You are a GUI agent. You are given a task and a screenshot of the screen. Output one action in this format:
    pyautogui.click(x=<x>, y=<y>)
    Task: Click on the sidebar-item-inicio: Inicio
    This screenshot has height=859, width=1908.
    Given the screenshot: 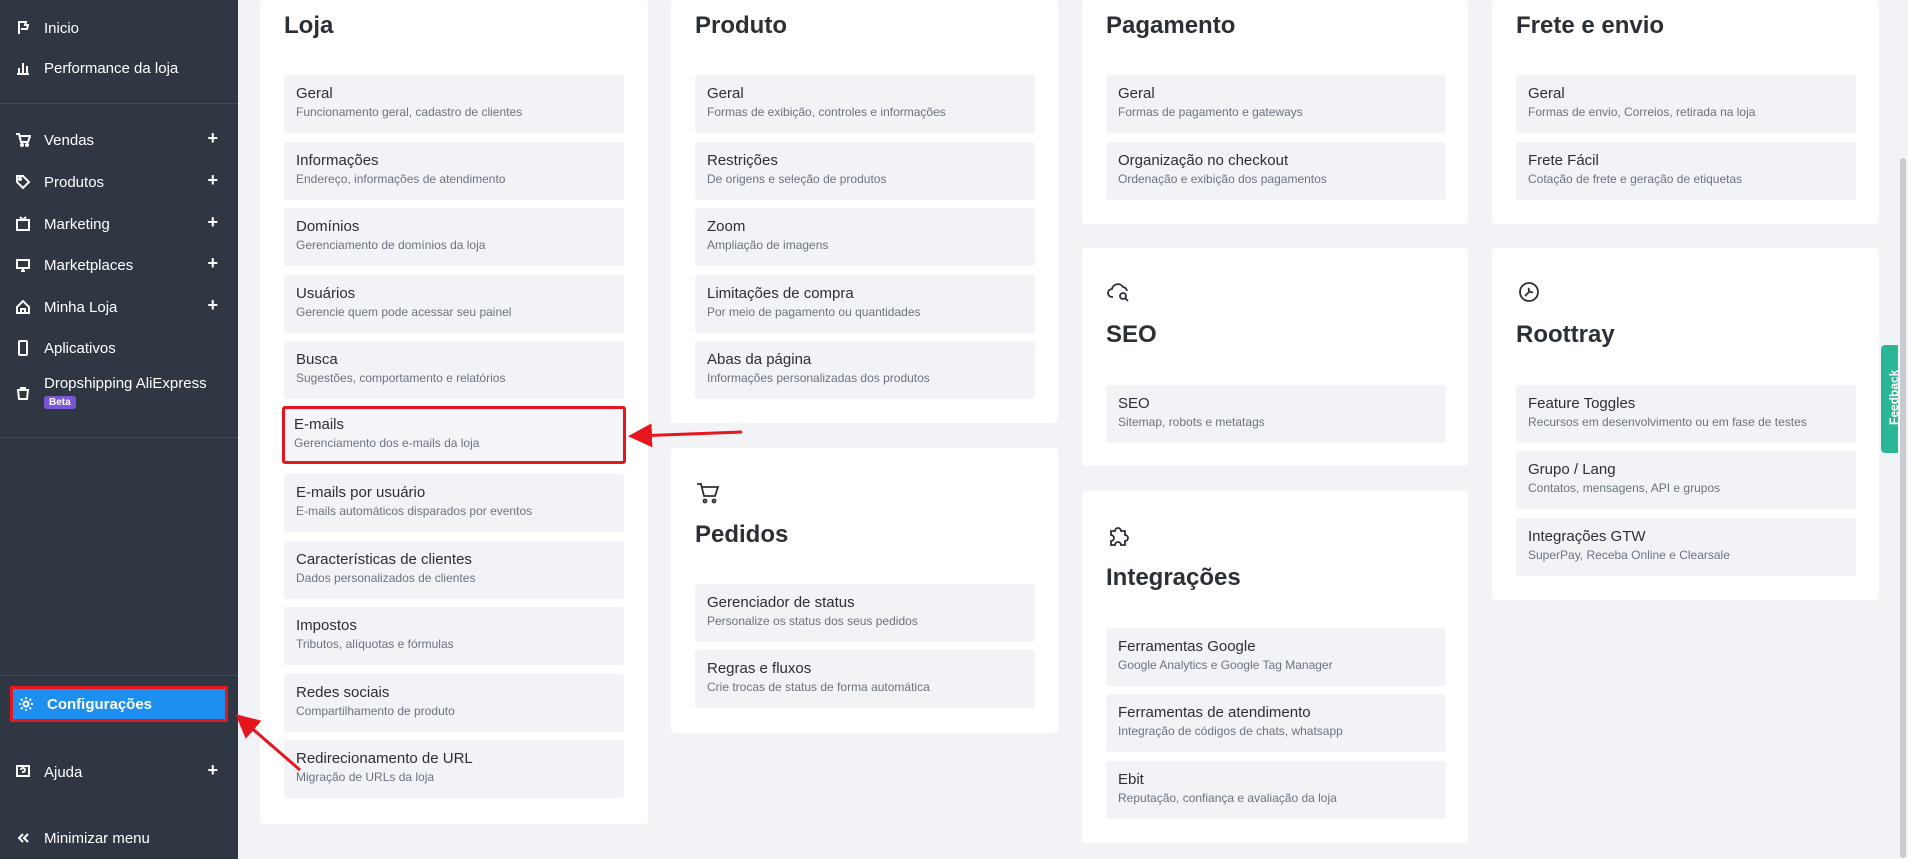 What is the action you would take?
    pyautogui.click(x=119, y=28)
    